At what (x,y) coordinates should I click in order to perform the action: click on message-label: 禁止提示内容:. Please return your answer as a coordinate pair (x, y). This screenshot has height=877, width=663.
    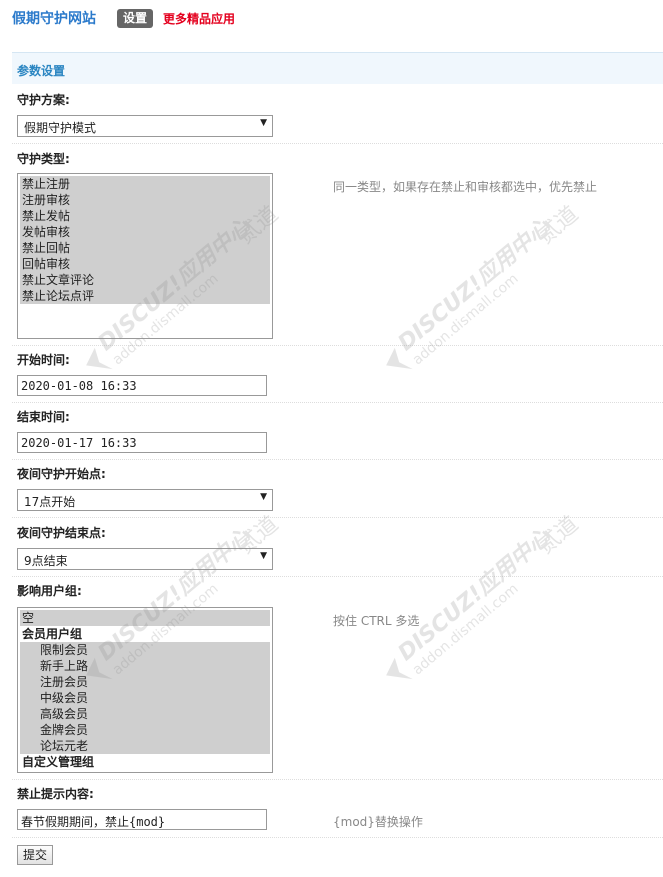
    Looking at the image, I should click on (55, 794).